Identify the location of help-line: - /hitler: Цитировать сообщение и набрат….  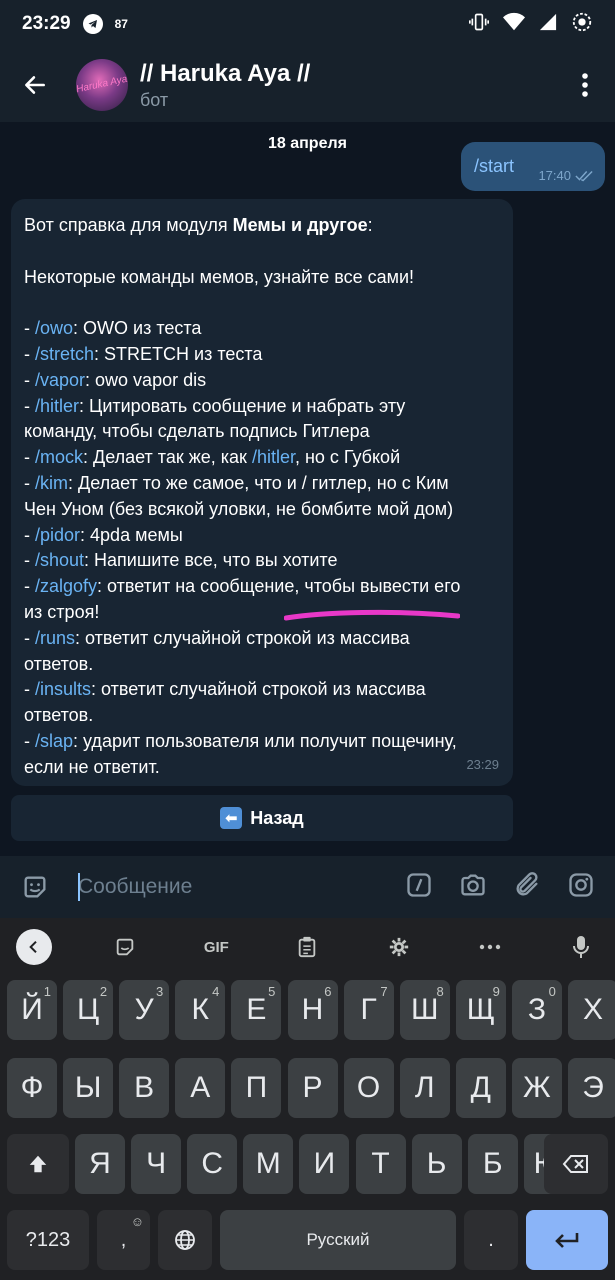
(262, 407).